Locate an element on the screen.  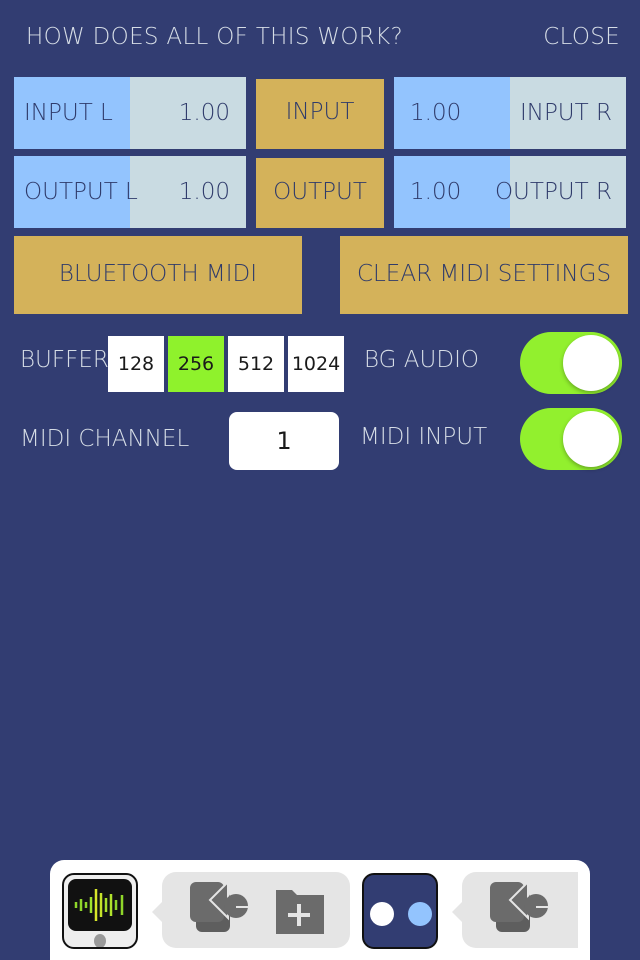
input-right-label: INPUT R is located at coordinates (565, 113).